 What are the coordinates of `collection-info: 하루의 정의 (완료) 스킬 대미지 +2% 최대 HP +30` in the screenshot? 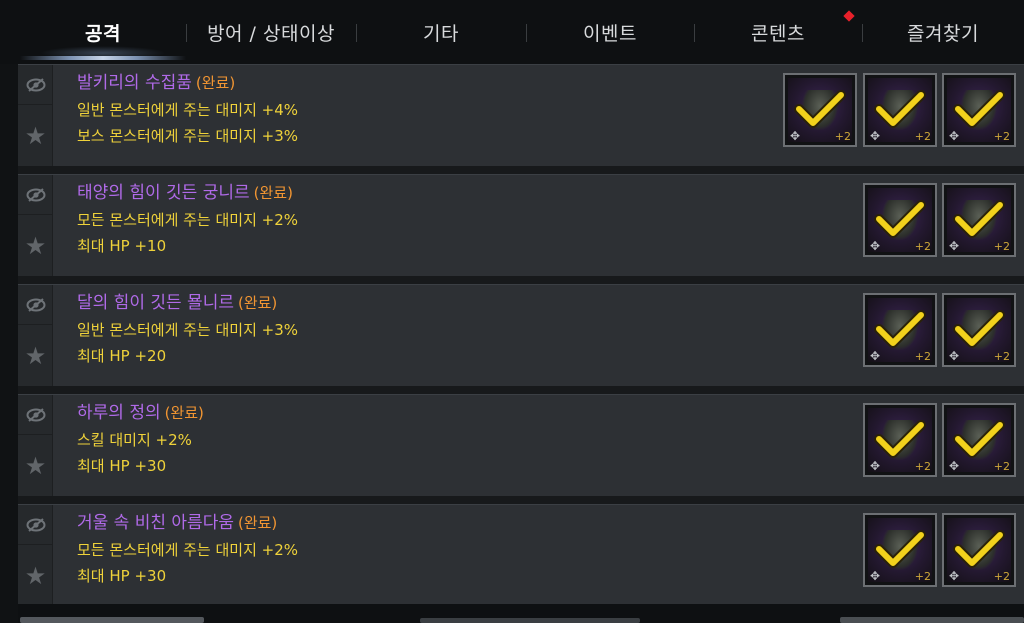 It's located at (140, 440).